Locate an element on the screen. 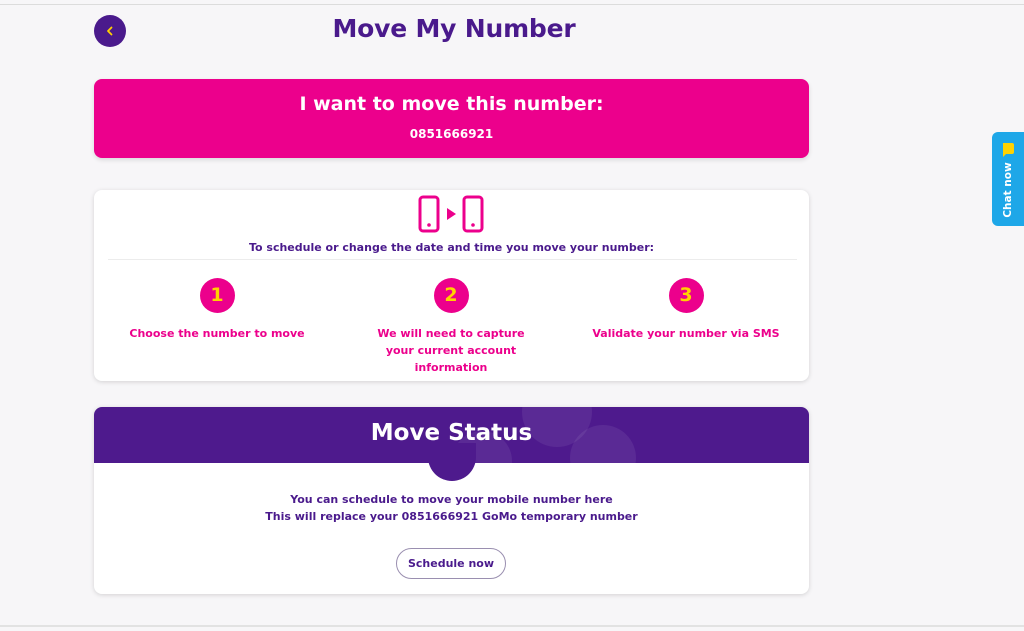  status-header-notch is located at coordinates (452, 462).